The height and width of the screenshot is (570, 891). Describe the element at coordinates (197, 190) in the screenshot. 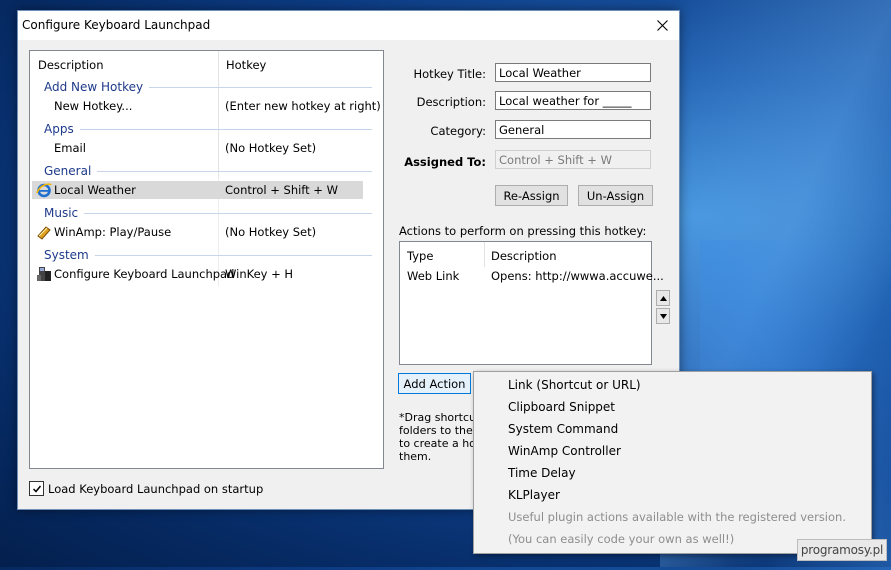

I see `list-item-selected: Local Weather Control + Shift + W` at that location.